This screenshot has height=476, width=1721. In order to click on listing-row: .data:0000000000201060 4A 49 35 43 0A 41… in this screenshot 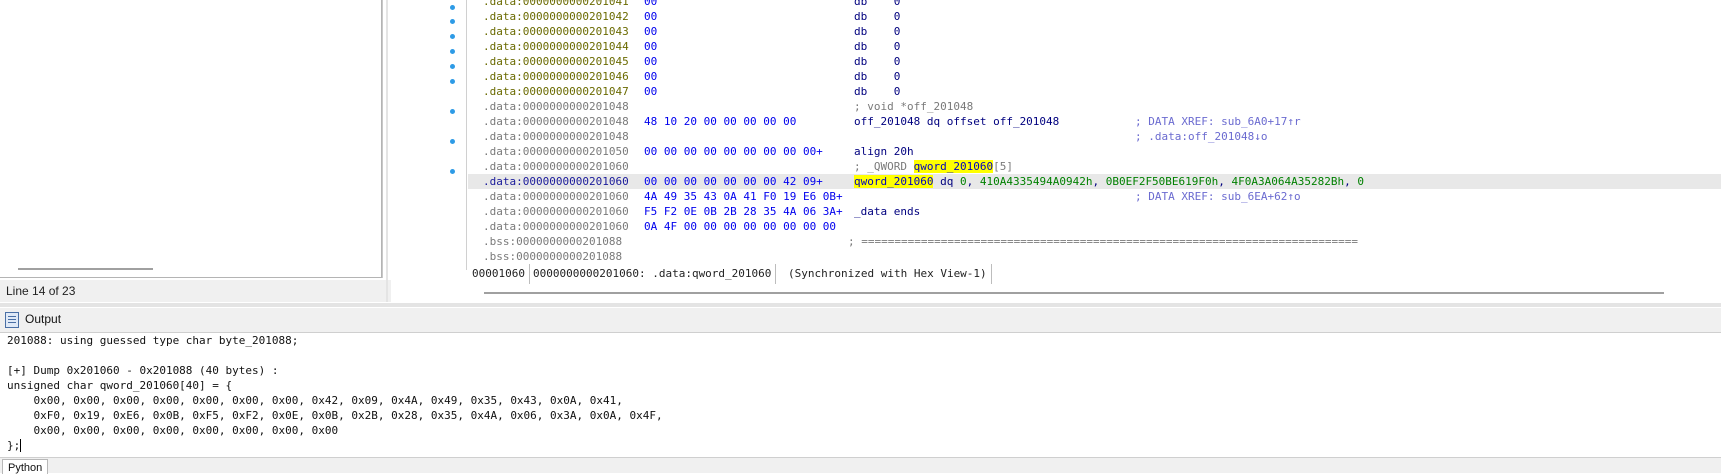, I will do `click(1094, 196)`.